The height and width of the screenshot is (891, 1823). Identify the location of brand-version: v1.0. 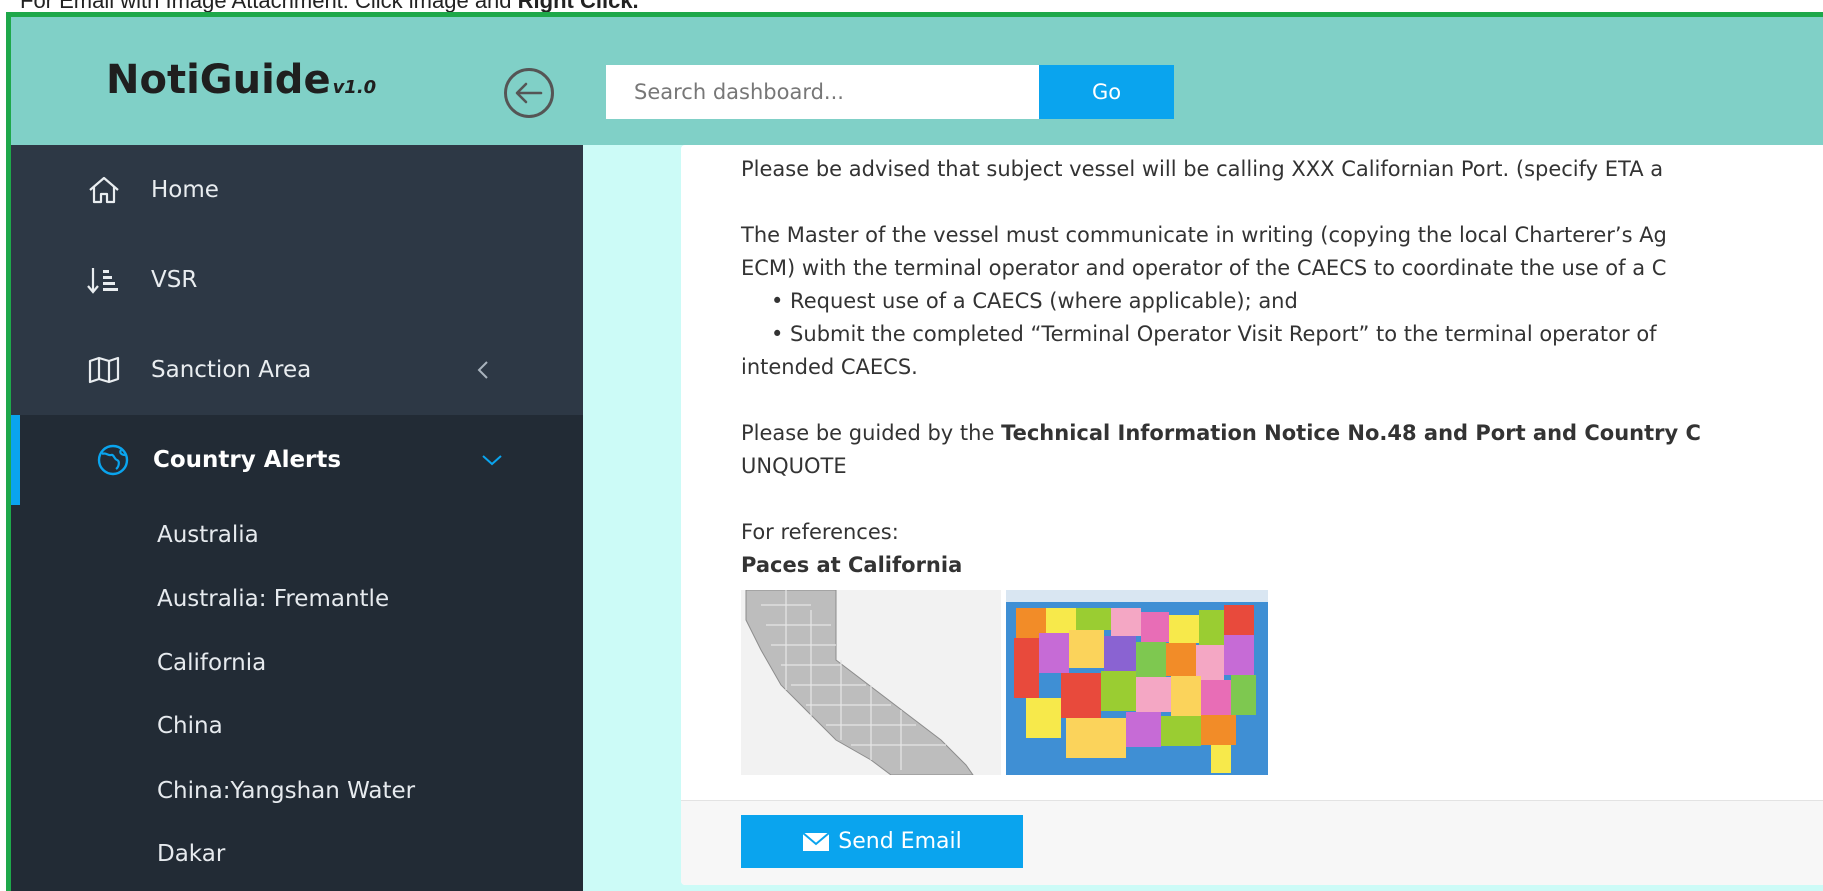
(354, 87).